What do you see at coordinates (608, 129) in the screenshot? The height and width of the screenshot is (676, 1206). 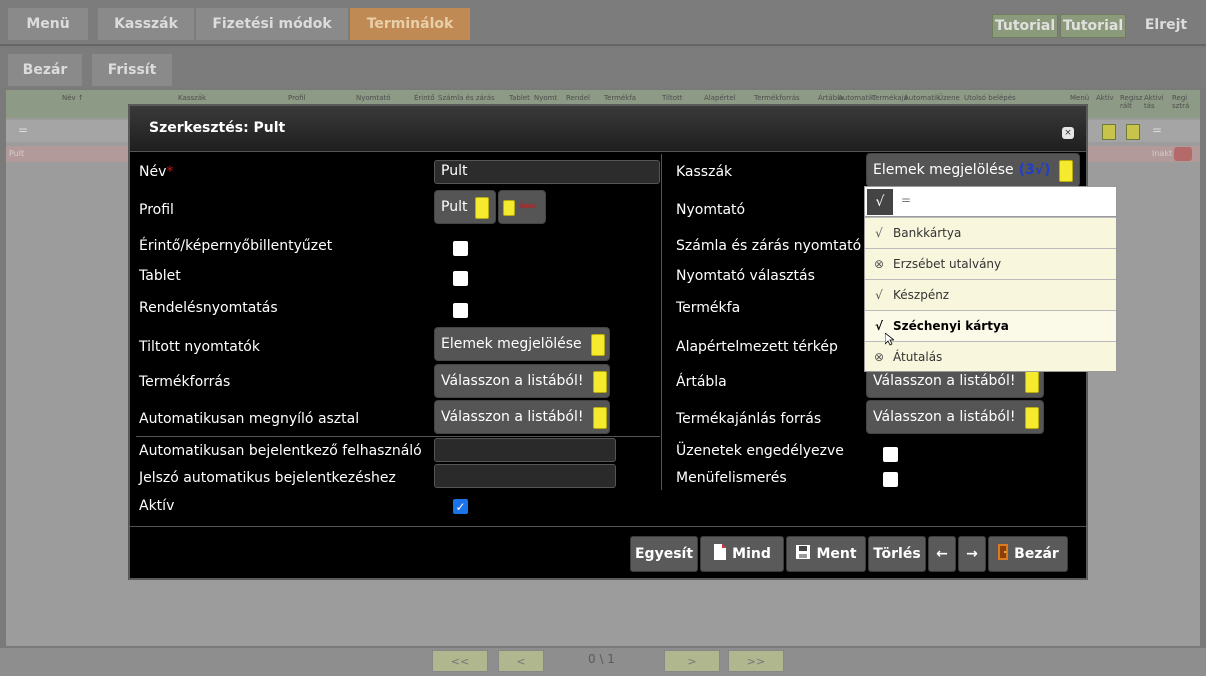 I see `dialog-header: Szerkesztés: Pult ×` at bounding box center [608, 129].